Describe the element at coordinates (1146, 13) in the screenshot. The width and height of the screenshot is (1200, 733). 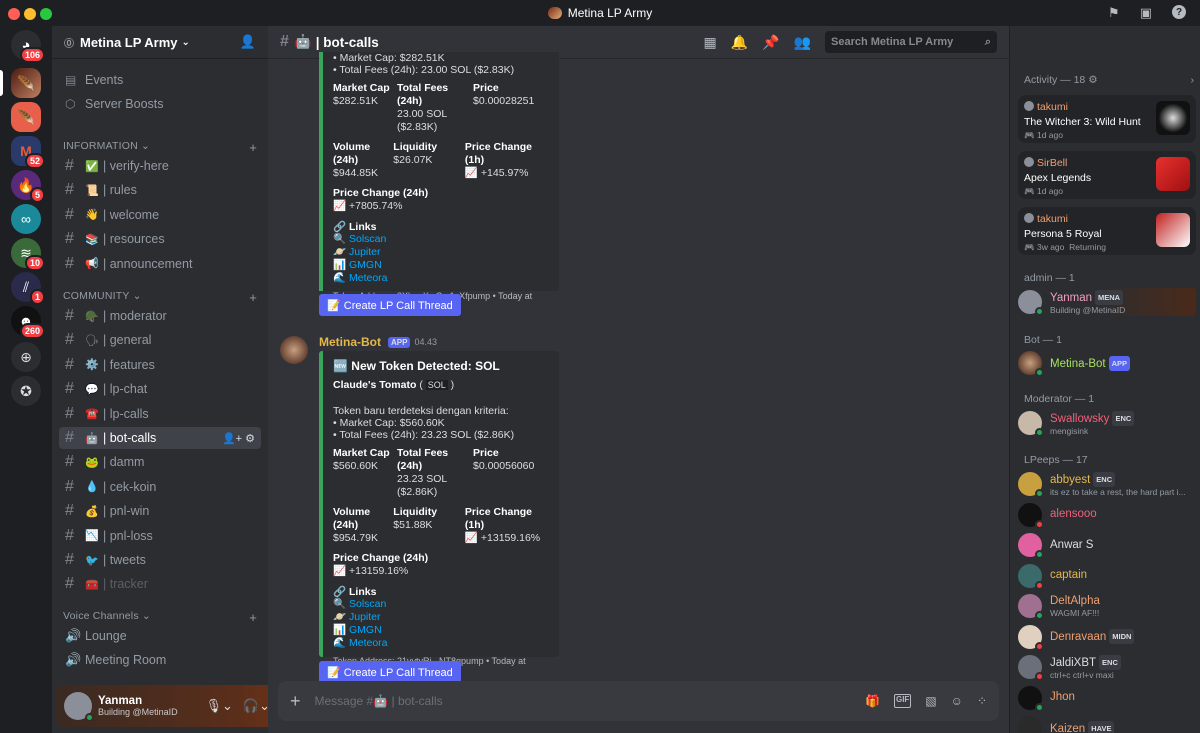
I see `screen-share-icon: ▣` at that location.